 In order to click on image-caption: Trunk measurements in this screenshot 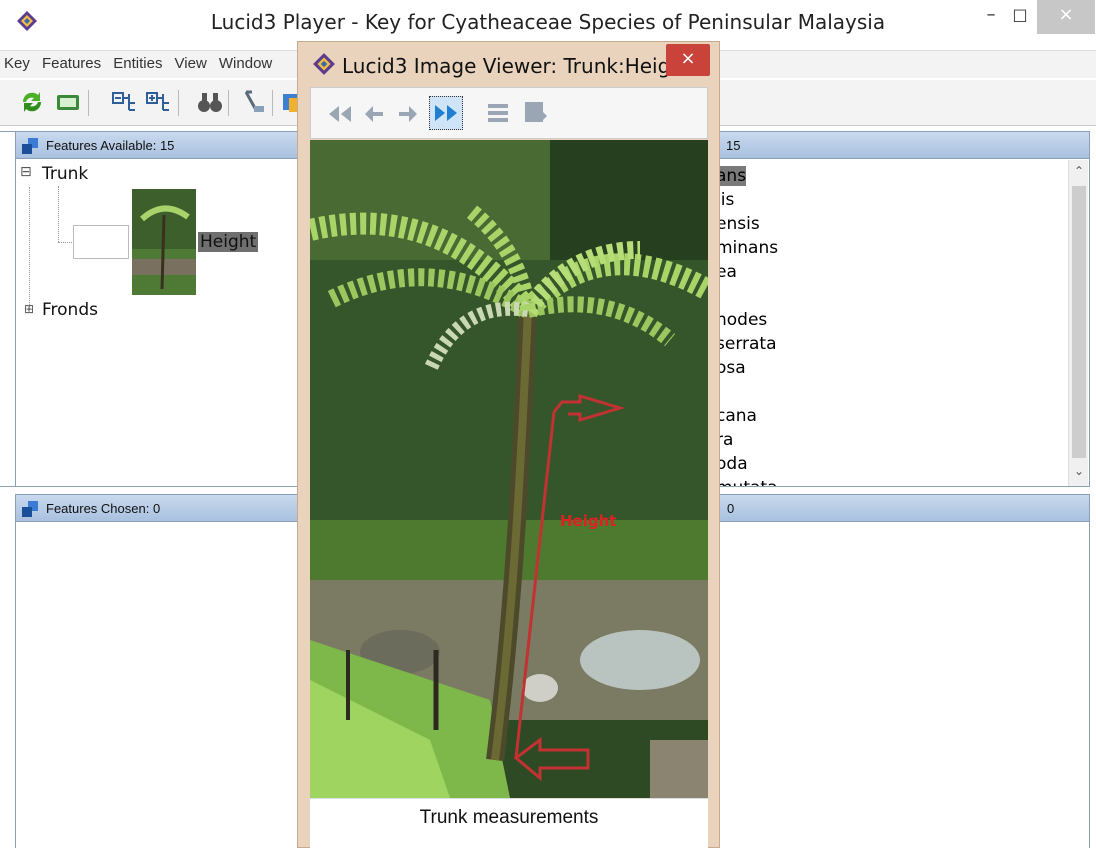, I will do `click(509, 823)`.